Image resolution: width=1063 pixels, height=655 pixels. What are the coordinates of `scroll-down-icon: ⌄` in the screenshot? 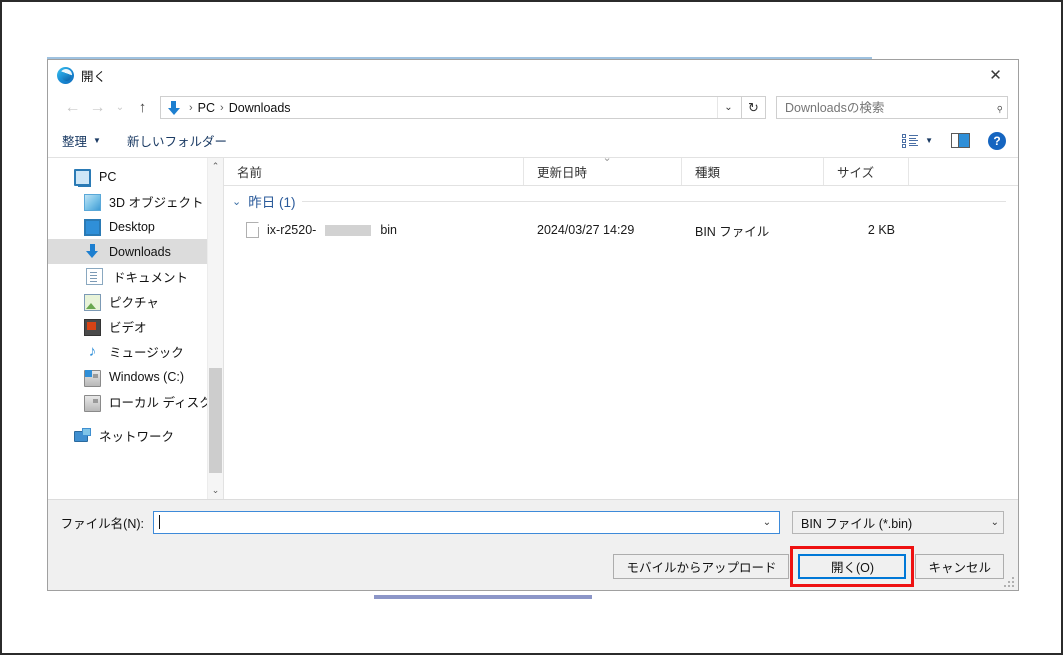 It's located at (215, 490).